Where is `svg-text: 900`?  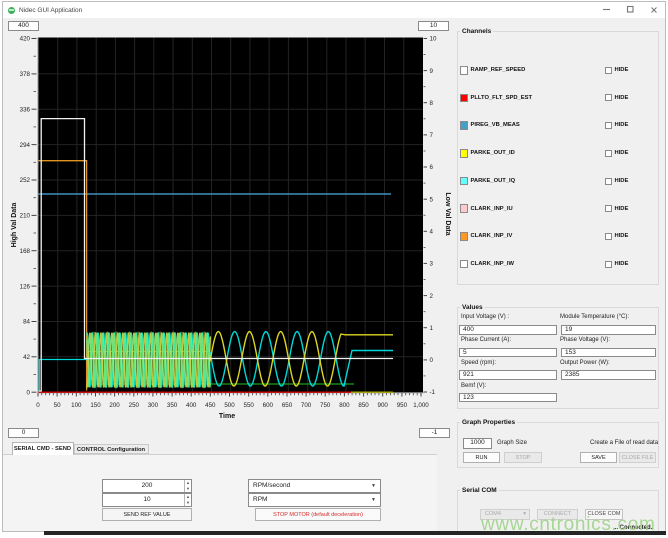 svg-text: 900 is located at coordinates (383, 405).